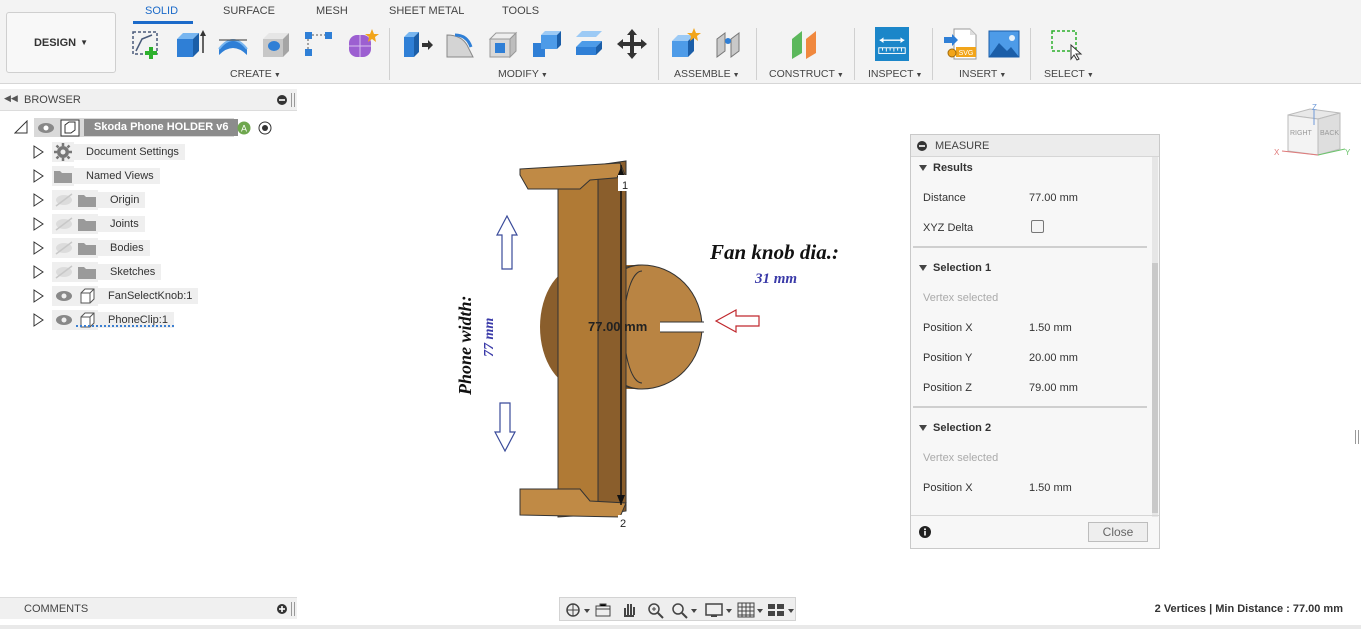 This screenshot has width=1361, height=629. Describe the element at coordinates (161, 127) in the screenshot. I see `root-component-label: Skoda Phone HOLDER v6` at that location.